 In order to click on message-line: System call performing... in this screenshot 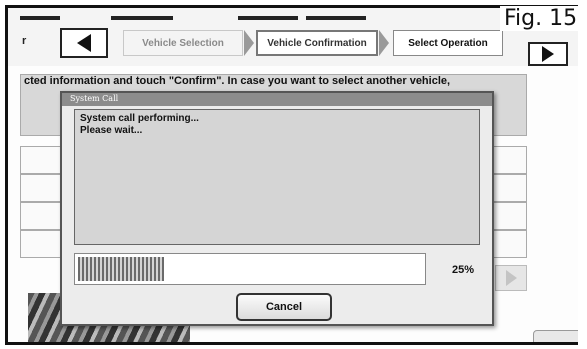, I will do `click(139, 118)`.